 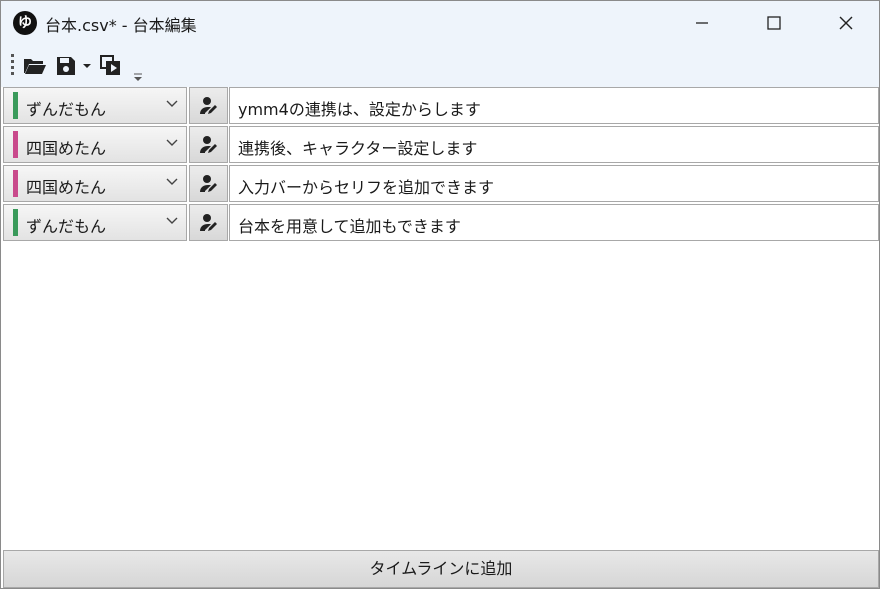 I want to click on script-line-row: ずんだもん ymm4の連携は、設定からします, so click(x=441, y=106).